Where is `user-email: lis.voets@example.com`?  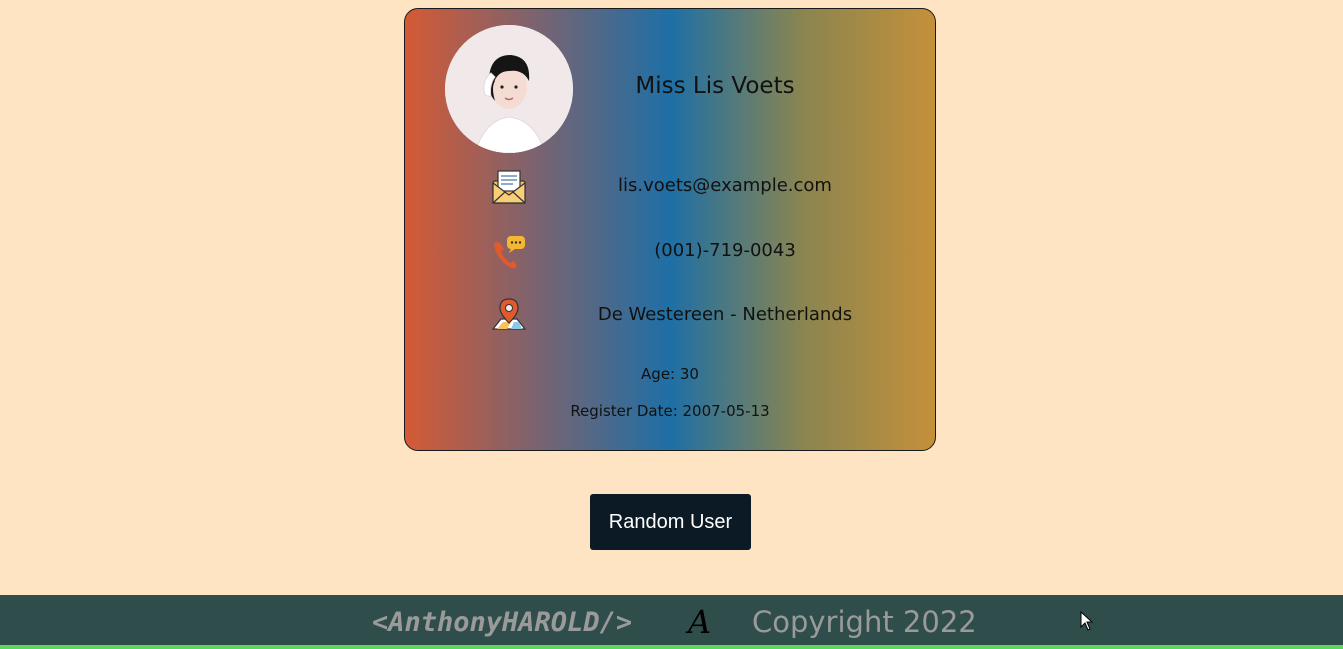
user-email: lis.voets@example.com is located at coordinates (725, 185).